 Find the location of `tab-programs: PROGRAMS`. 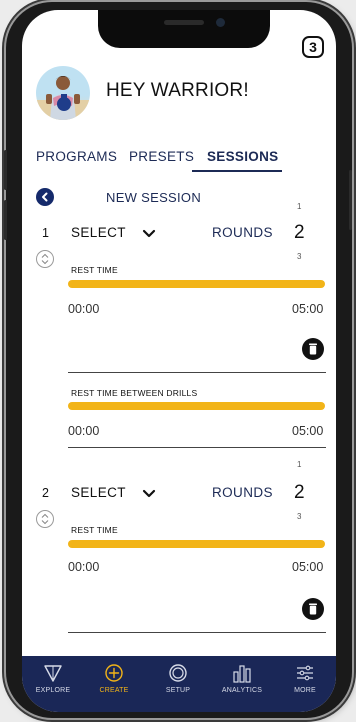

tab-programs: PROGRAMS is located at coordinates (76, 156).